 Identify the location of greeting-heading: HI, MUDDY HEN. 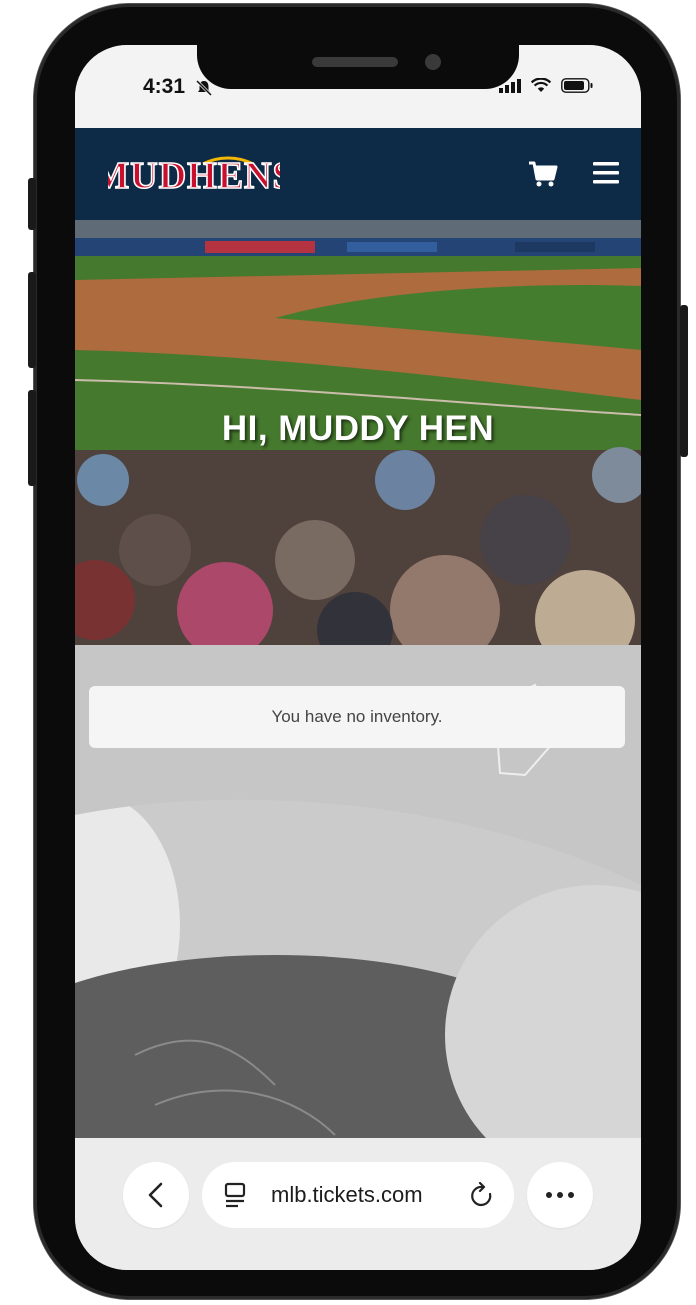
(358, 428).